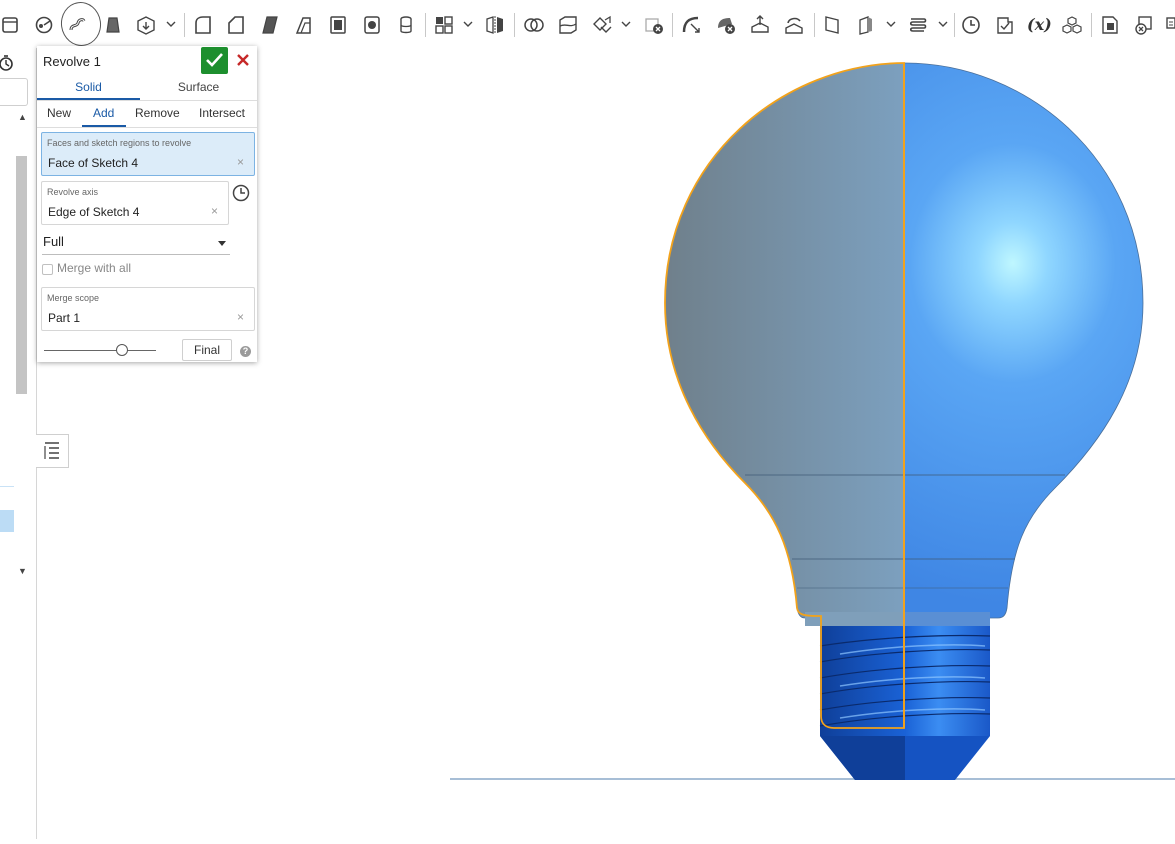 This screenshot has width=1175, height=844. What do you see at coordinates (905, 703) in the screenshot?
I see `screw-base` at bounding box center [905, 703].